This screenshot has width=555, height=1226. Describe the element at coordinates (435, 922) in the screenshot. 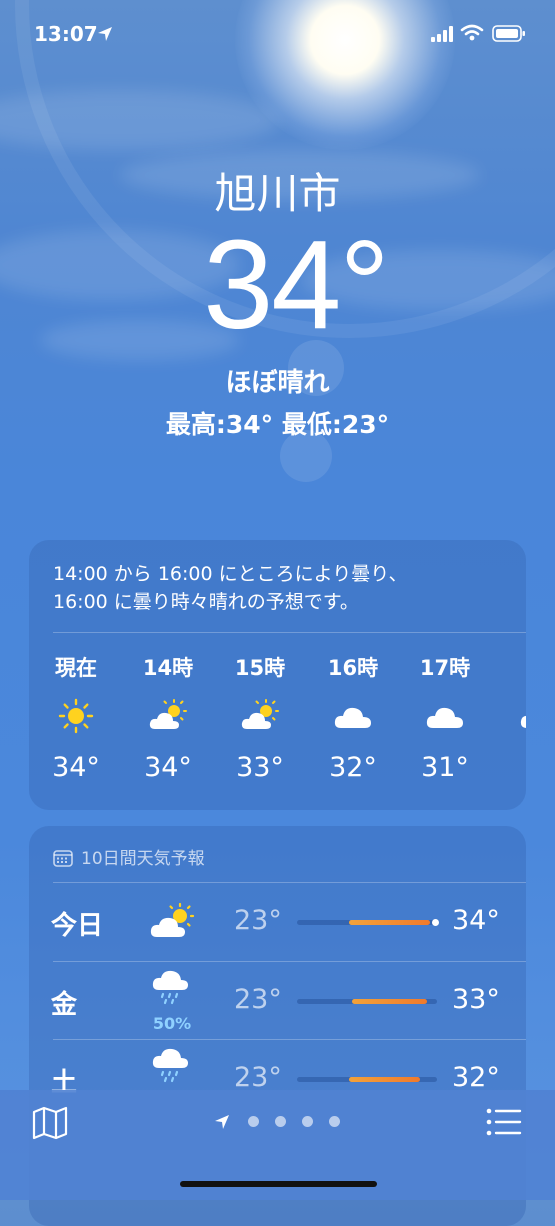

I see `current-temp-marker` at that location.